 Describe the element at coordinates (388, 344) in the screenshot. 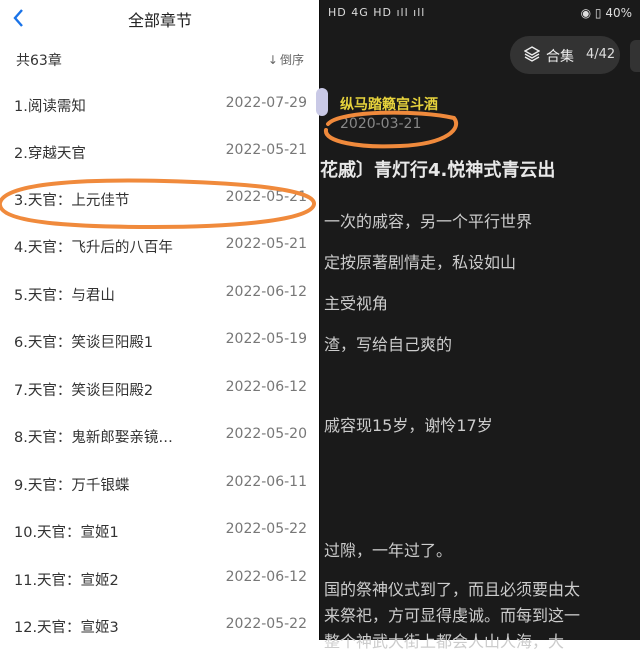

I see `body-line: 渣，写给自己爽的` at that location.